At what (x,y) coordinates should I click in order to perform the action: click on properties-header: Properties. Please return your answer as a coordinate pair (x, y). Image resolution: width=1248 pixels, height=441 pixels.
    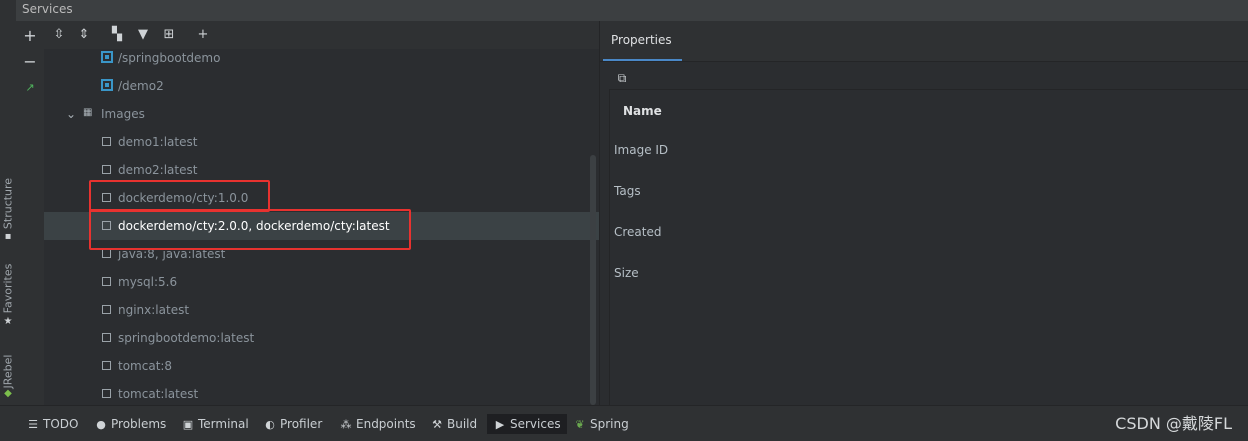
    Looking at the image, I should click on (924, 41).